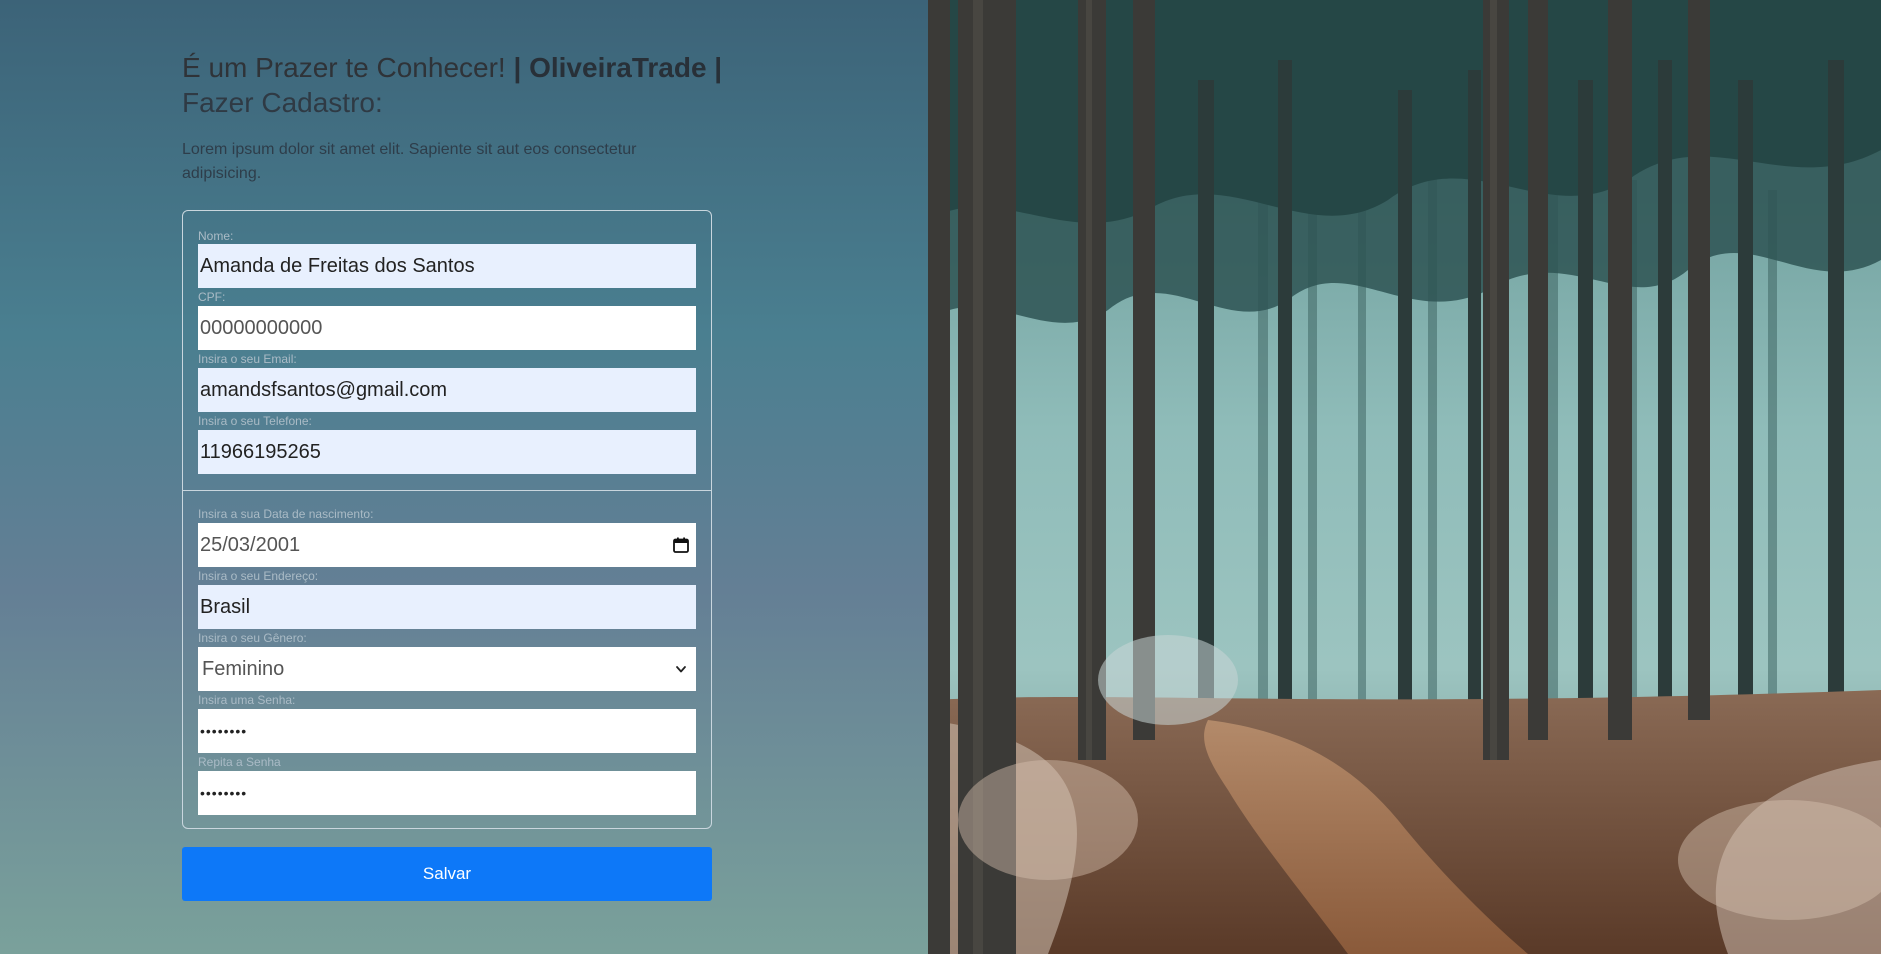 Image resolution: width=1881 pixels, height=954 pixels. What do you see at coordinates (224, 731) in the screenshot?
I see `password-value: ••••••••` at bounding box center [224, 731].